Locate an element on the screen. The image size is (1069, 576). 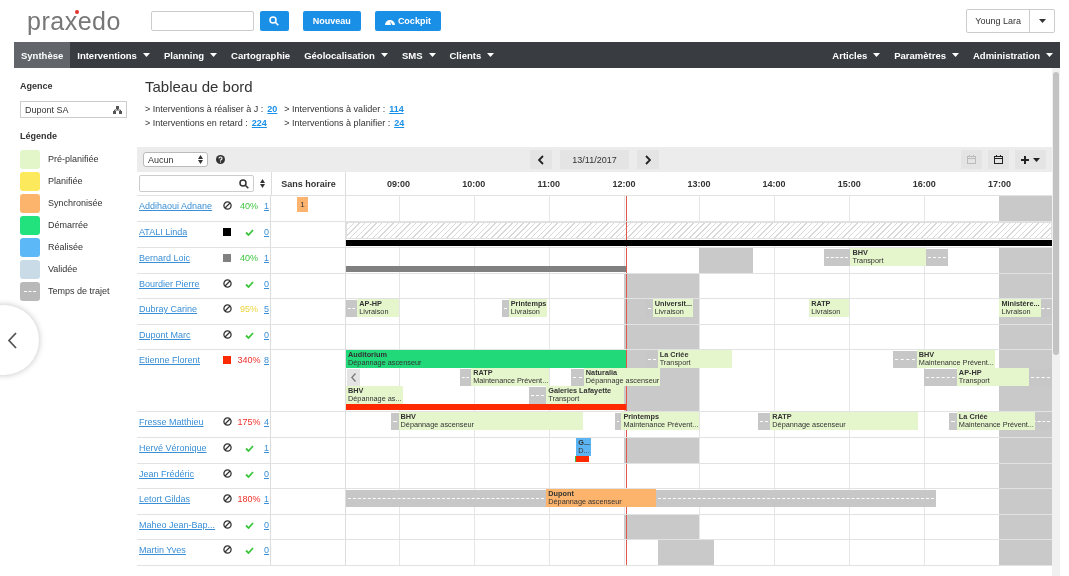
gauge-icon is located at coordinates (389, 21).